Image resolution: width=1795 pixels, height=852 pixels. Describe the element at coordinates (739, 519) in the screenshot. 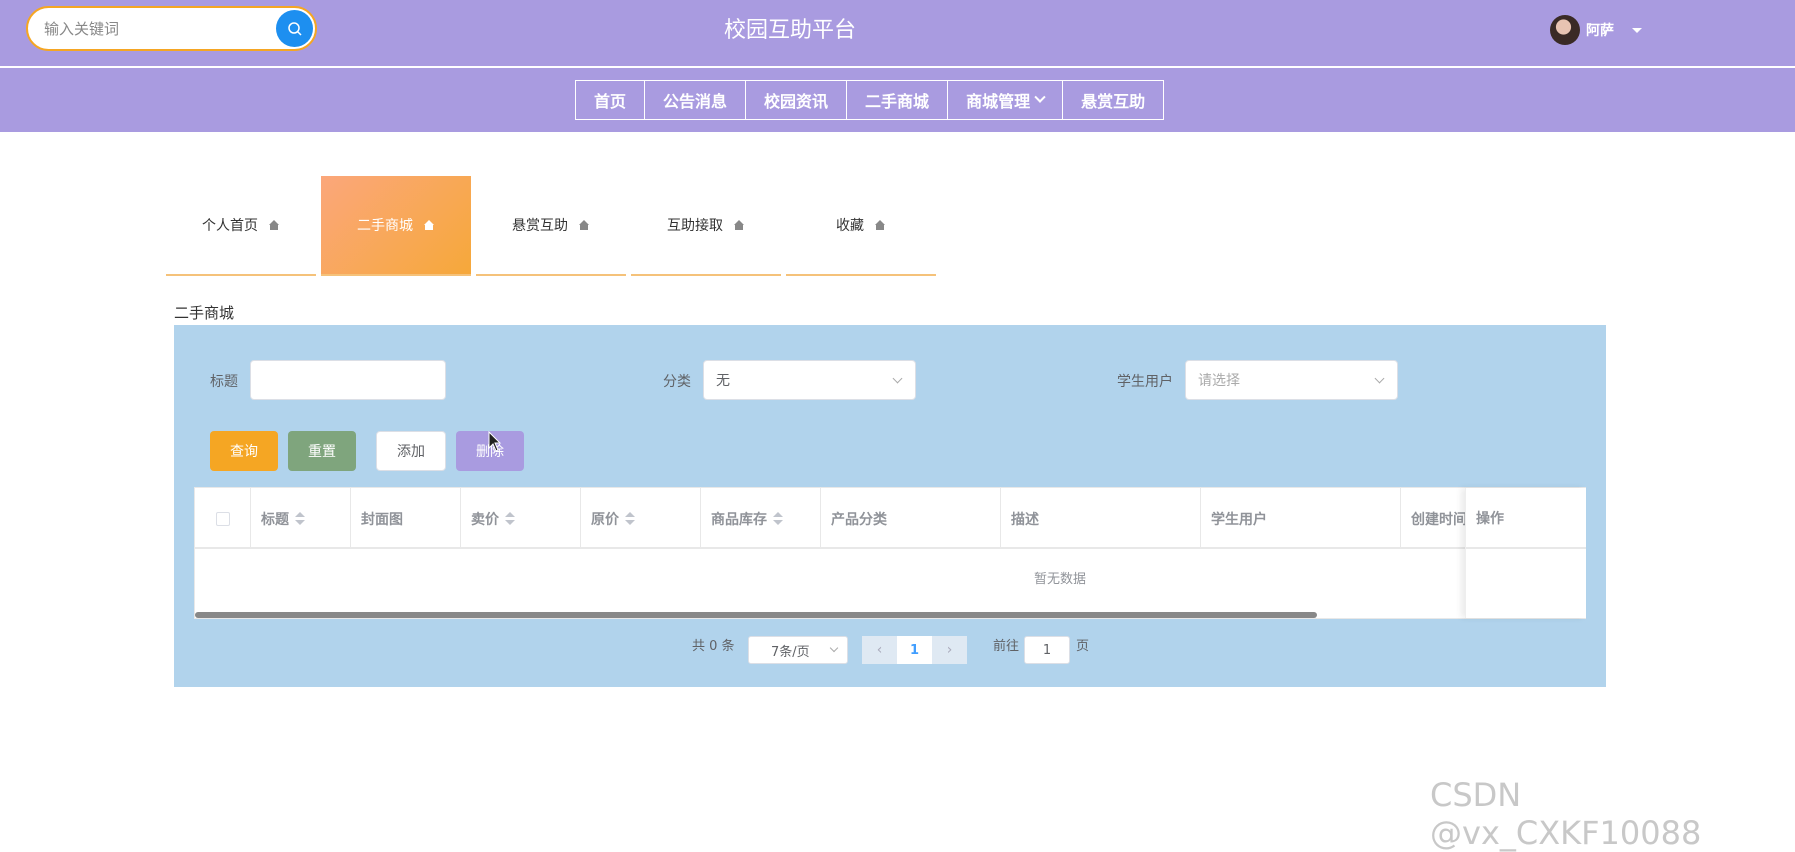

I see `col-label: 商品库存` at that location.